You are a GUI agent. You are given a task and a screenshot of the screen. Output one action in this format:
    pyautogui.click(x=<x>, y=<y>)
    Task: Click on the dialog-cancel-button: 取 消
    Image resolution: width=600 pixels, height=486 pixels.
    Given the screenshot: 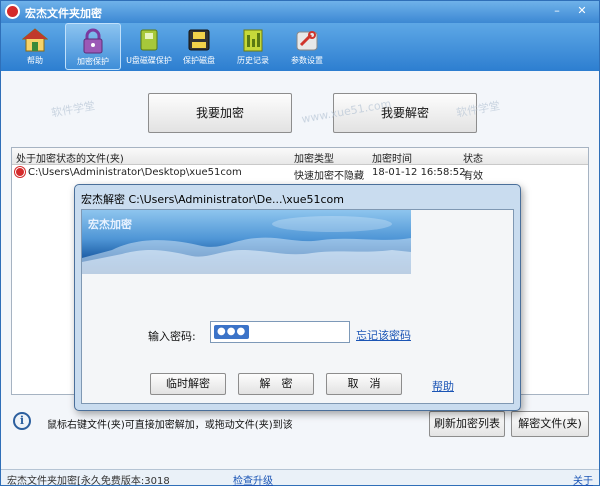 What is the action you would take?
    pyautogui.click(x=364, y=384)
    